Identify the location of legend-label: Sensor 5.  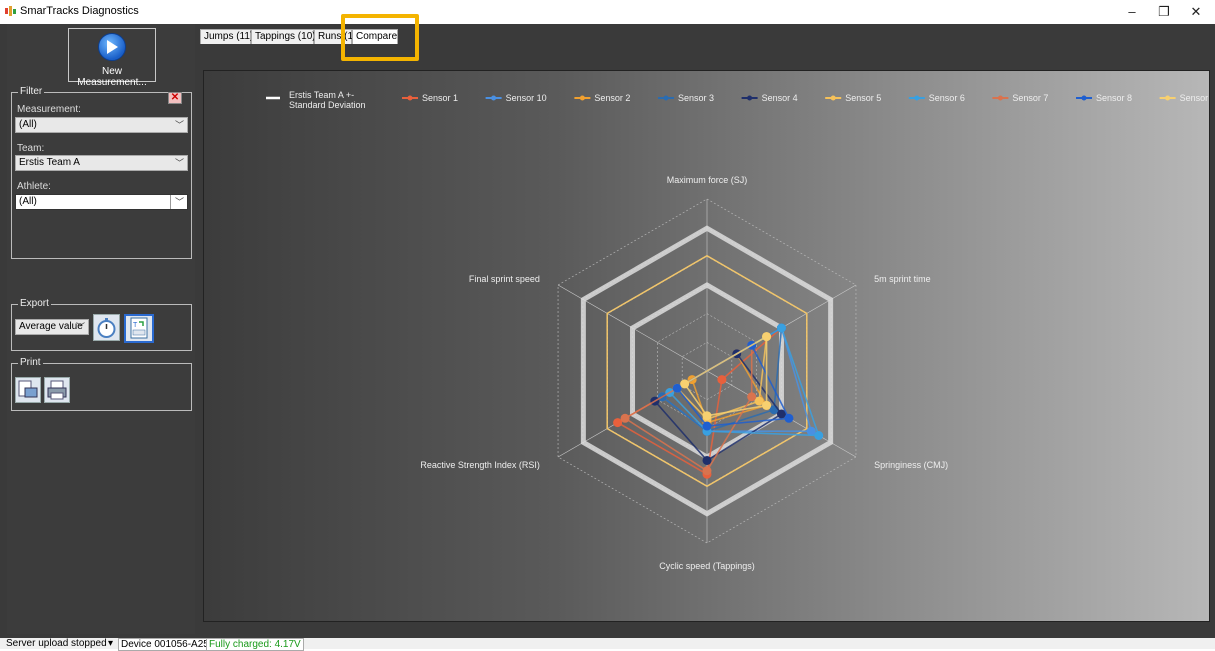
(863, 98).